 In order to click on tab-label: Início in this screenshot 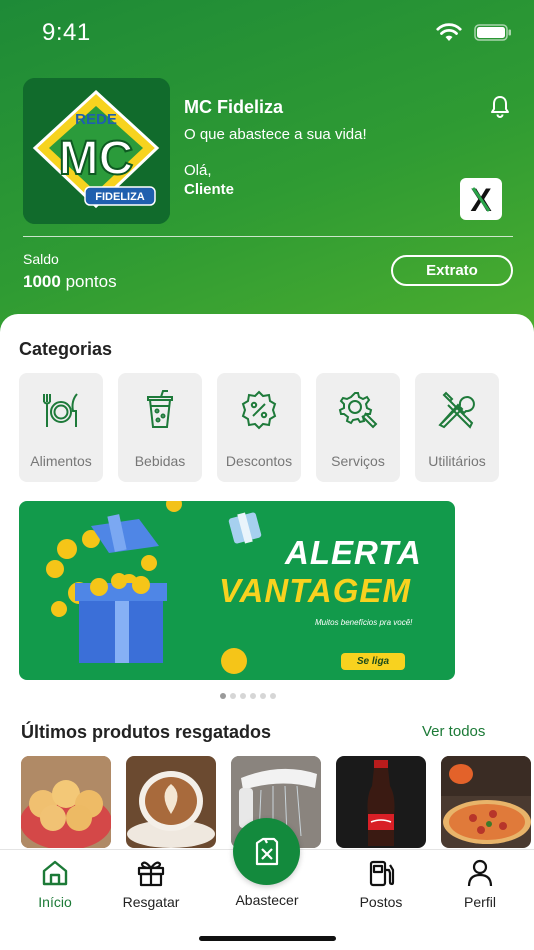, I will do `click(55, 902)`.